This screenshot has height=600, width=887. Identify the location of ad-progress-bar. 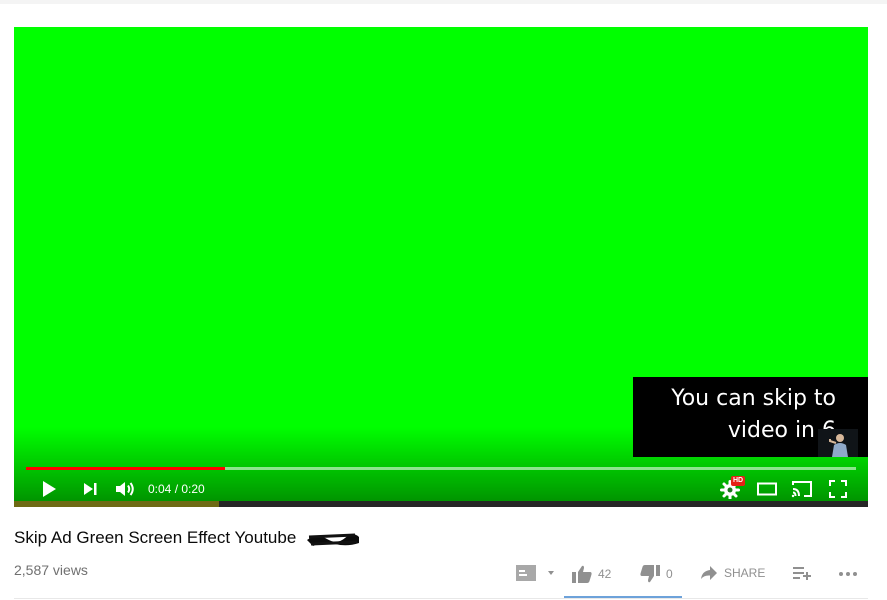
(441, 504).